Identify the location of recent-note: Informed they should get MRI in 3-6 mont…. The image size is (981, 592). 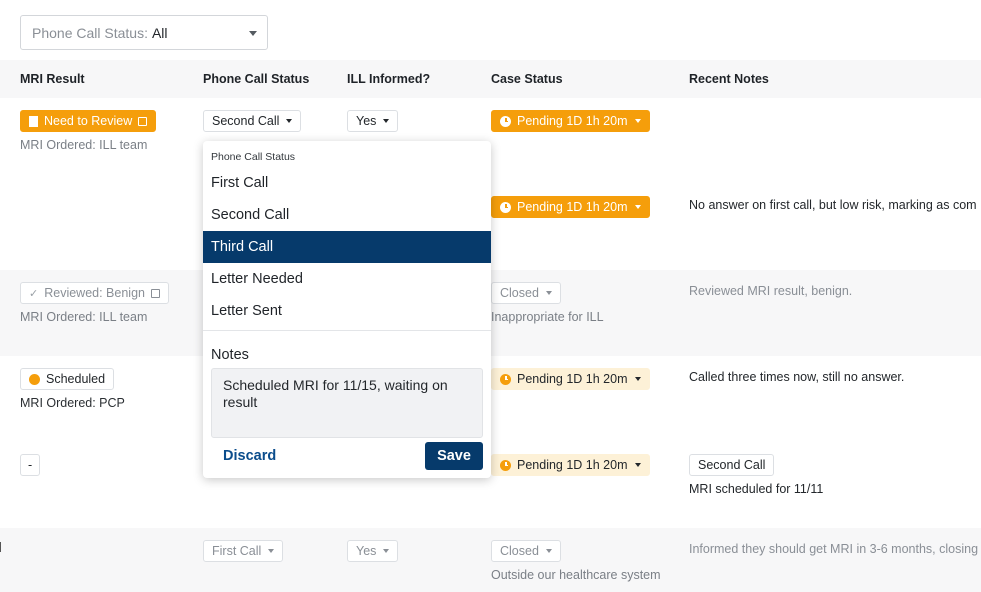
(834, 549).